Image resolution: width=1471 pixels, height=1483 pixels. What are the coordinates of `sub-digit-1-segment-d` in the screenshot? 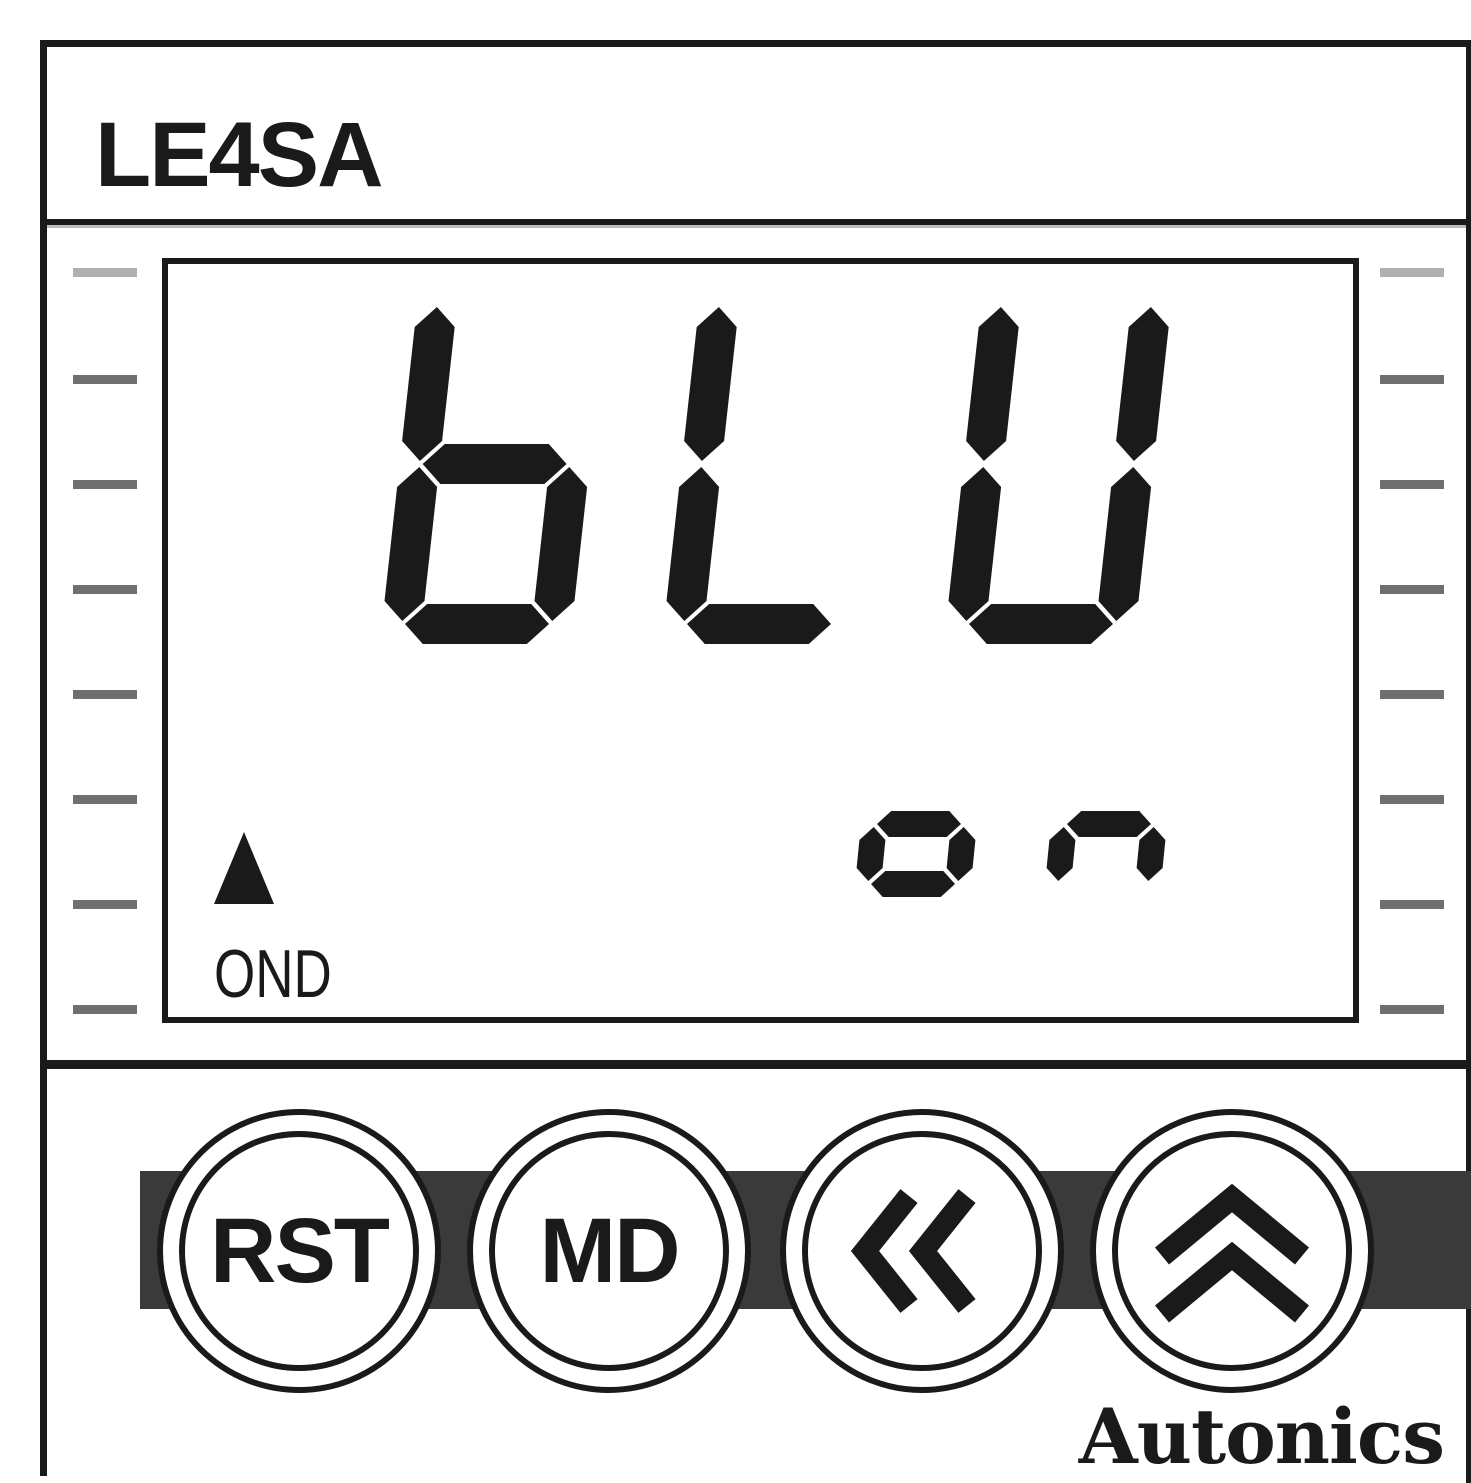 It's located at (913, 884).